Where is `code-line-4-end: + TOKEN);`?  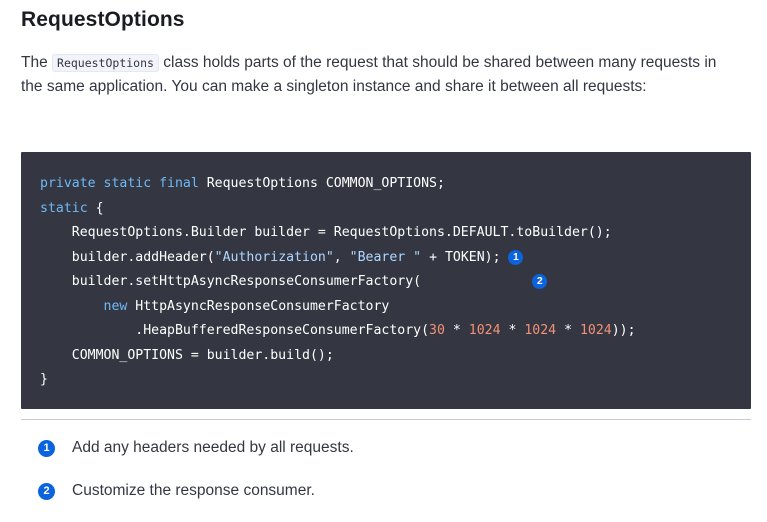 code-line-4-end: + TOKEN); is located at coordinates (465, 257).